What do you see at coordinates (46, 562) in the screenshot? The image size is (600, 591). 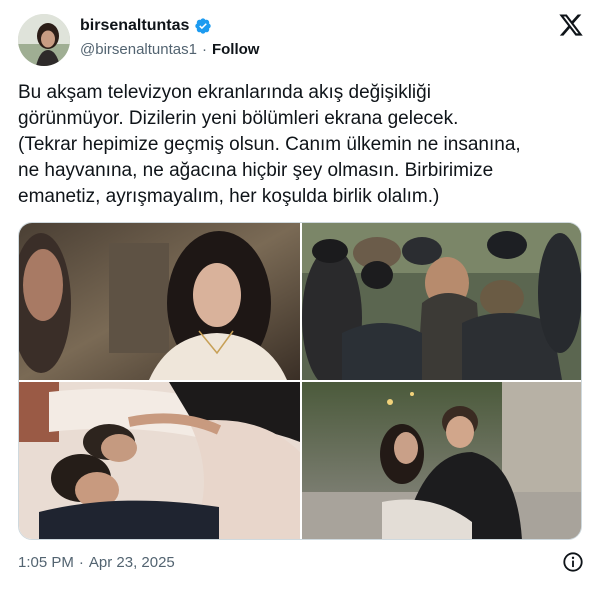 I see `time: 1:05 PM` at bounding box center [46, 562].